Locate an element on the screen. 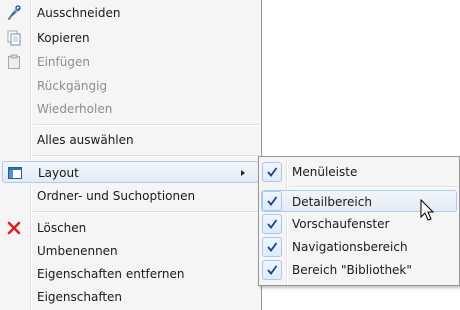 The width and height of the screenshot is (460, 310). submenu-arrow-icon is located at coordinates (243, 173).